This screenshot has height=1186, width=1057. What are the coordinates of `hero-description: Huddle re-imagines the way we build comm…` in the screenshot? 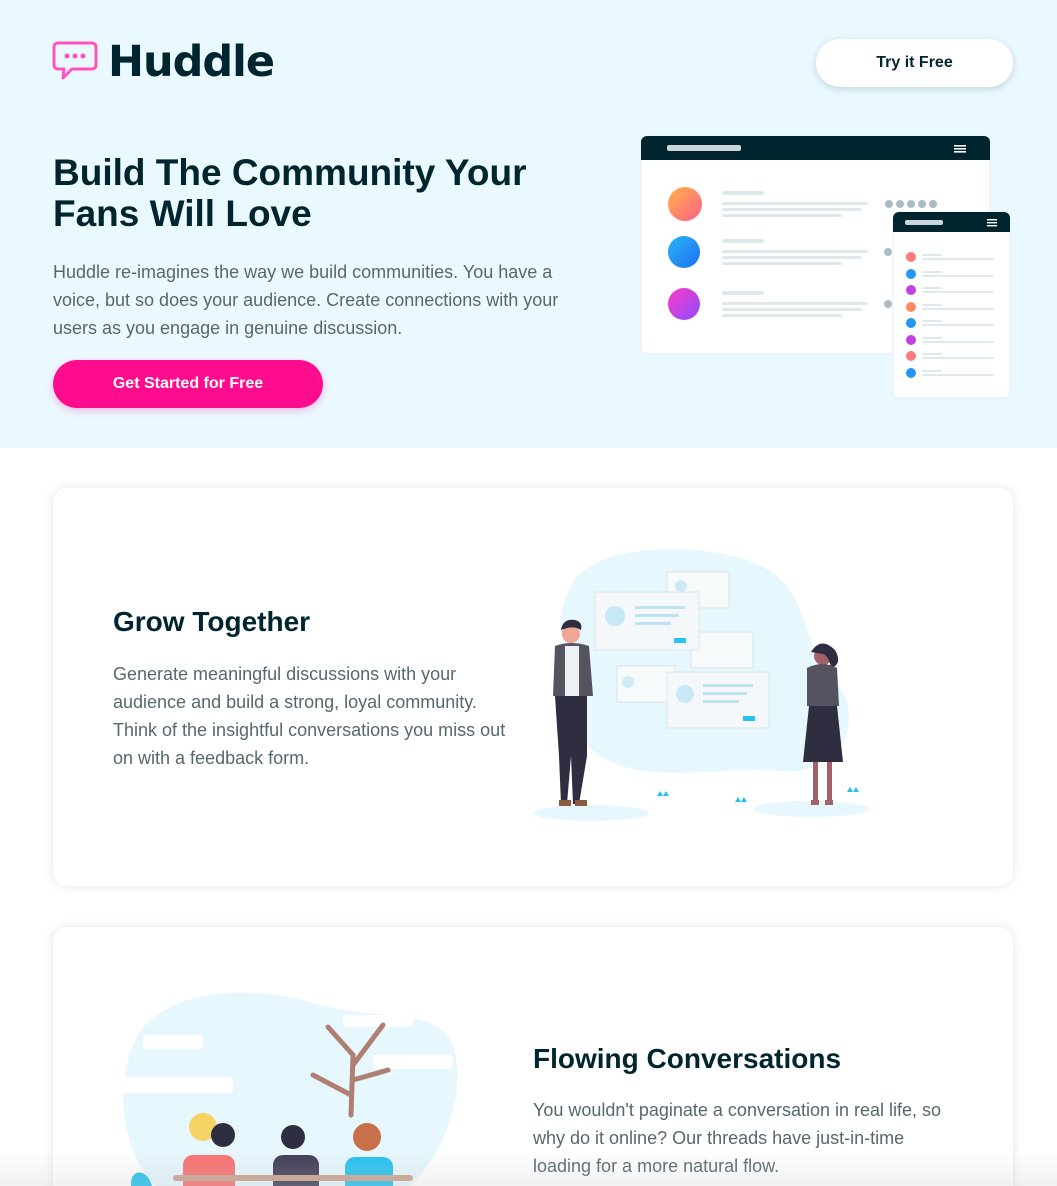 It's located at (306, 300).